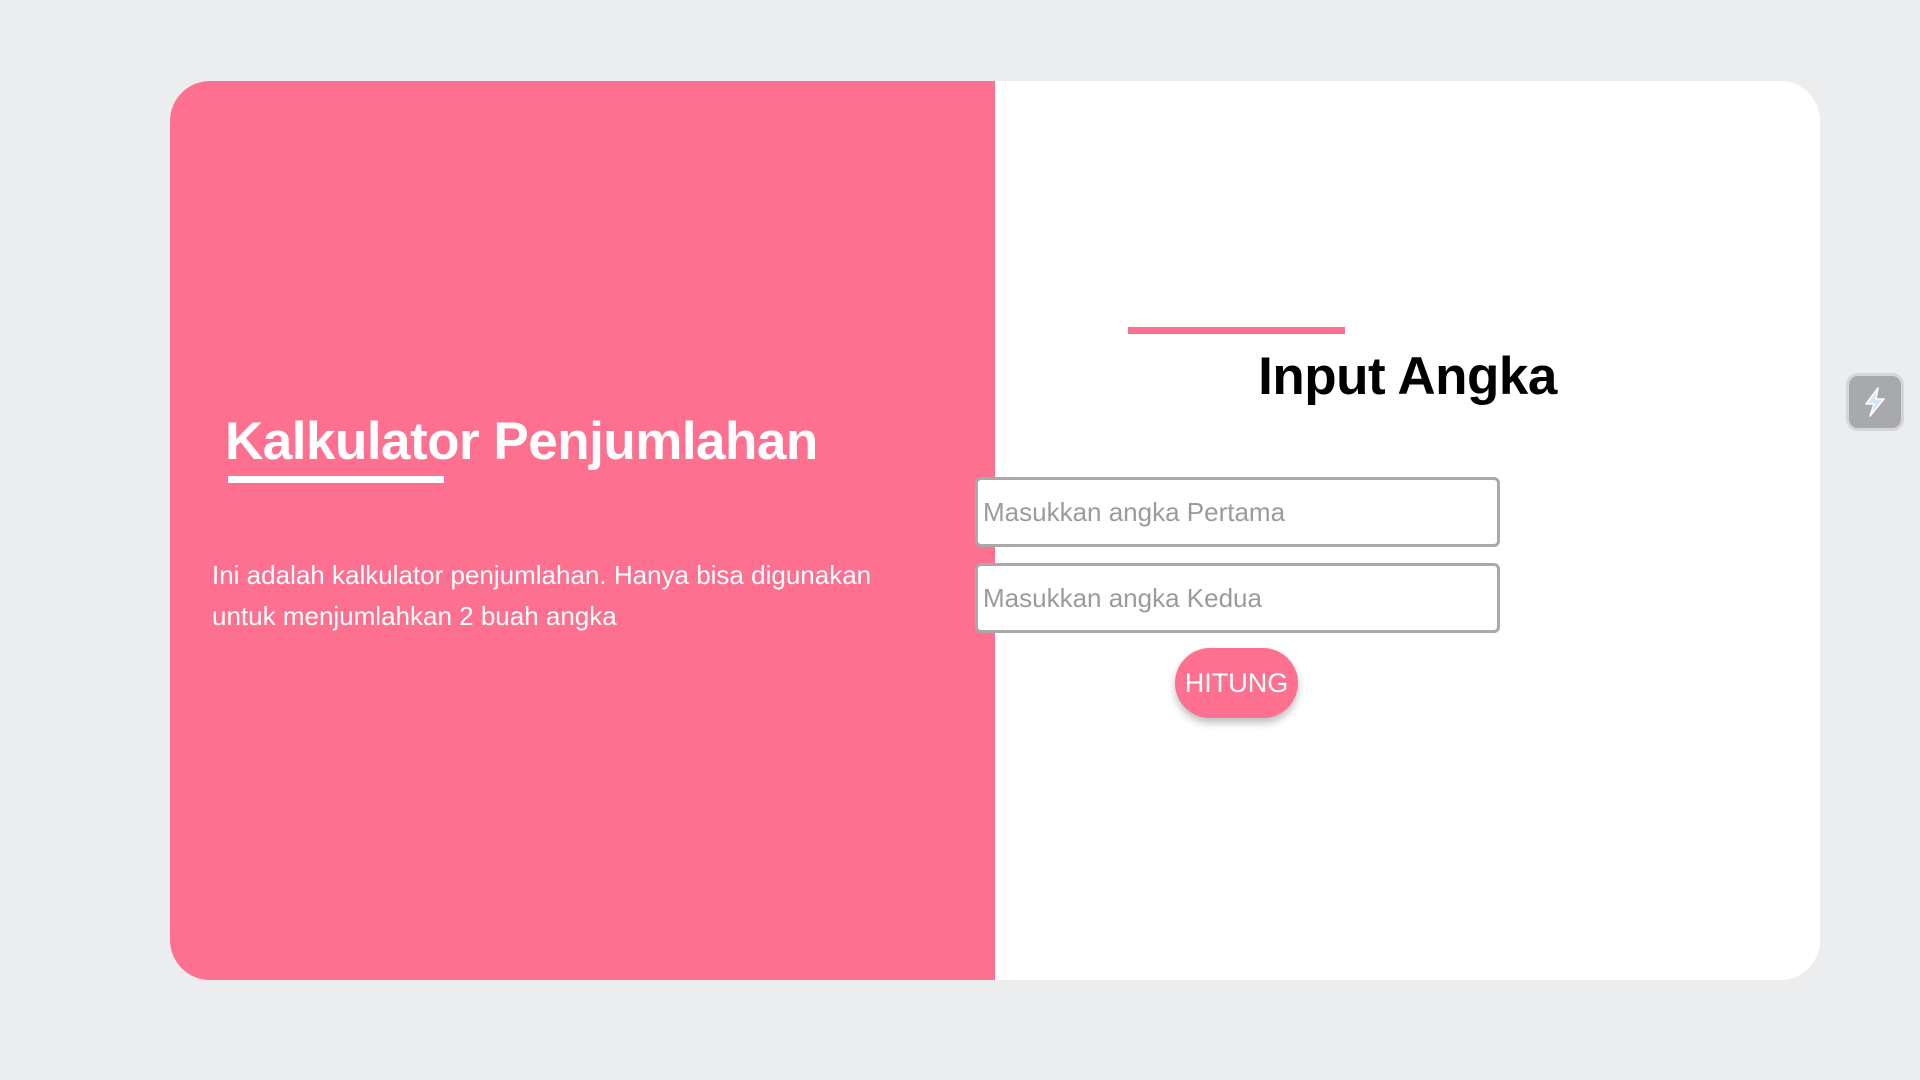  I want to click on calculate-button: HITUNG, so click(1236, 683).